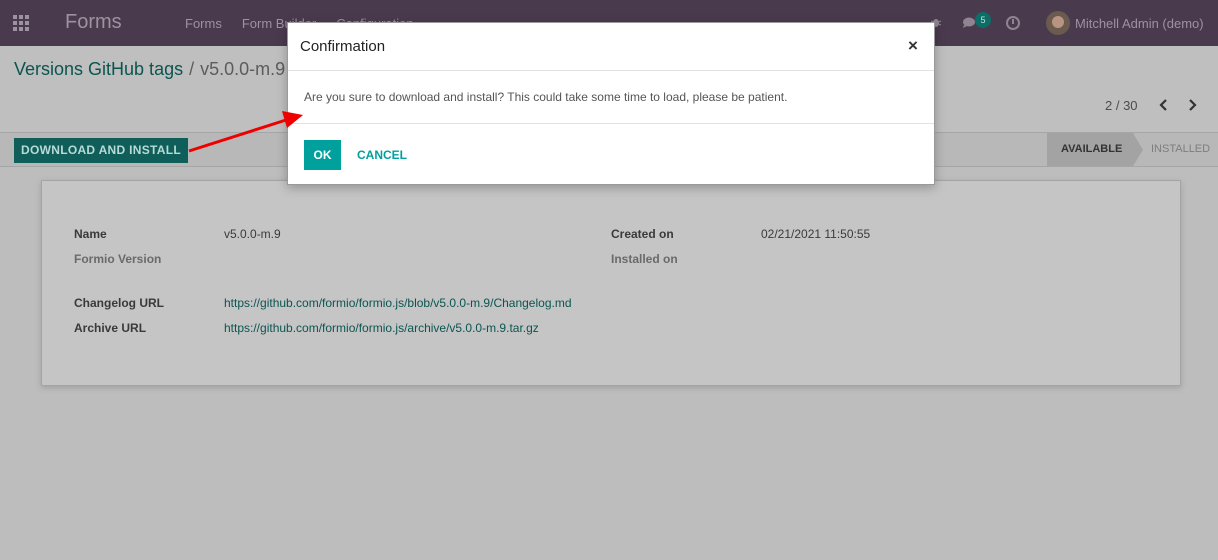 The width and height of the screenshot is (1218, 560). What do you see at coordinates (913, 46) in the screenshot?
I see `close-icon: ×` at bounding box center [913, 46].